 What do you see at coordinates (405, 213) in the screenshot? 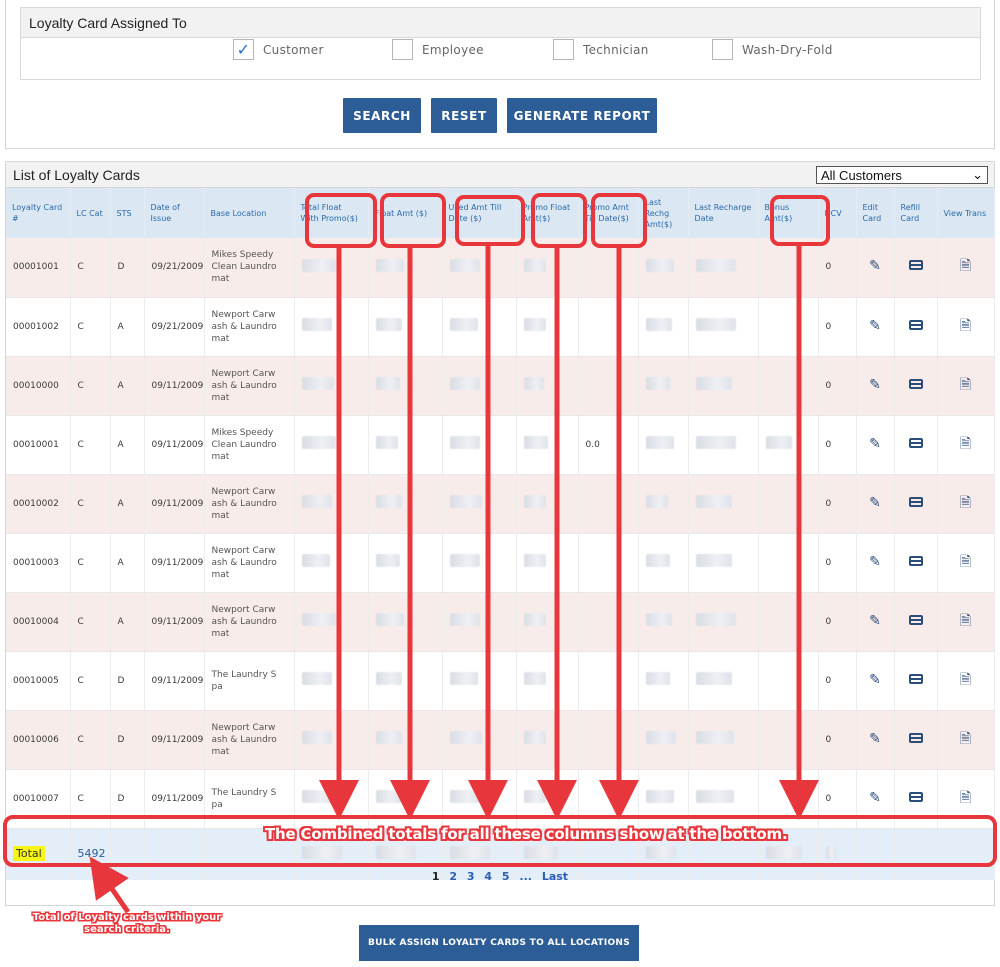
I see `col-header: Float Amt ($)` at bounding box center [405, 213].